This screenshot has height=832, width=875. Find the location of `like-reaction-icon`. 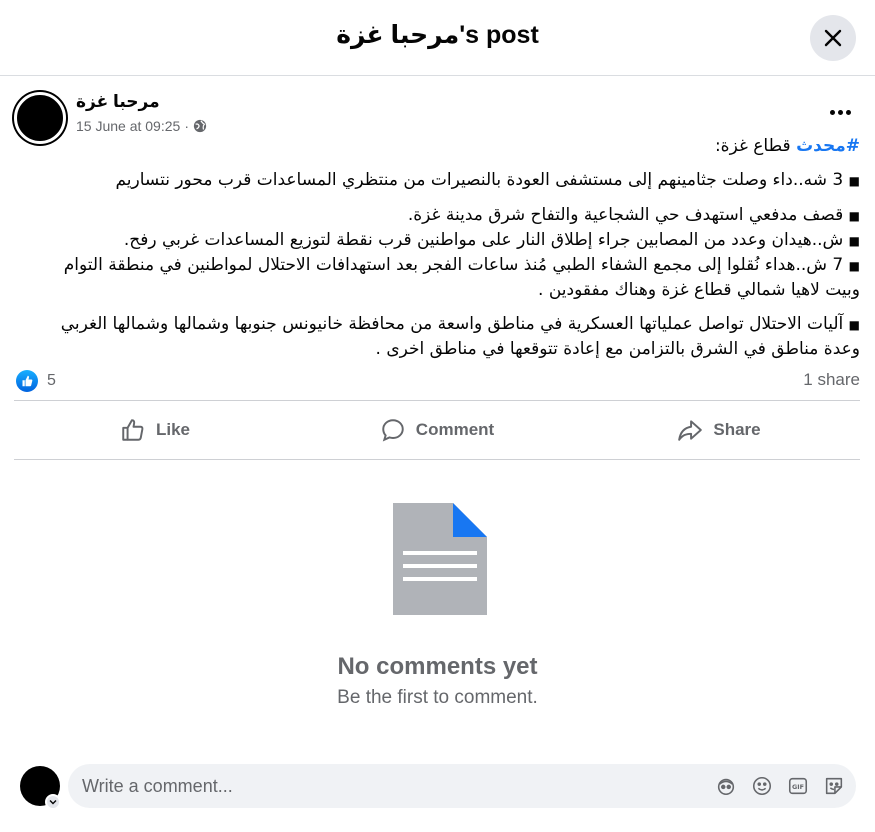

like-reaction-icon is located at coordinates (27, 381).